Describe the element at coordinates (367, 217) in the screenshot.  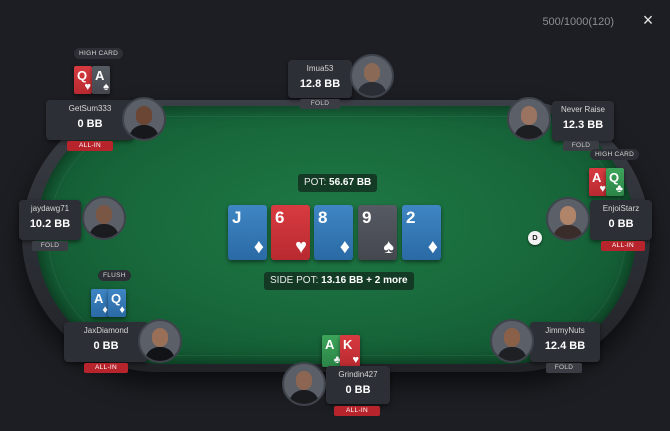
I see `card-rank: 9` at that location.